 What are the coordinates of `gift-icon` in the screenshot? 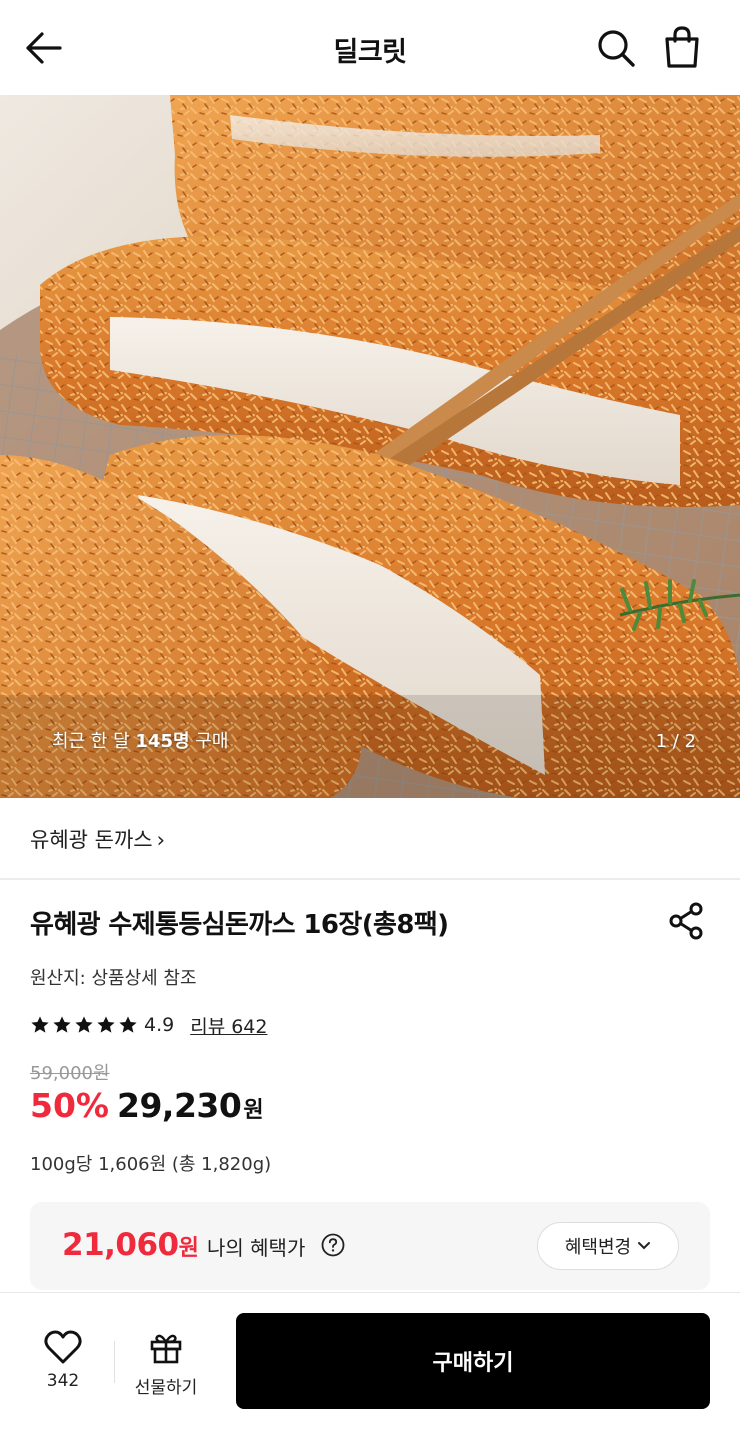 It's located at (166, 1349).